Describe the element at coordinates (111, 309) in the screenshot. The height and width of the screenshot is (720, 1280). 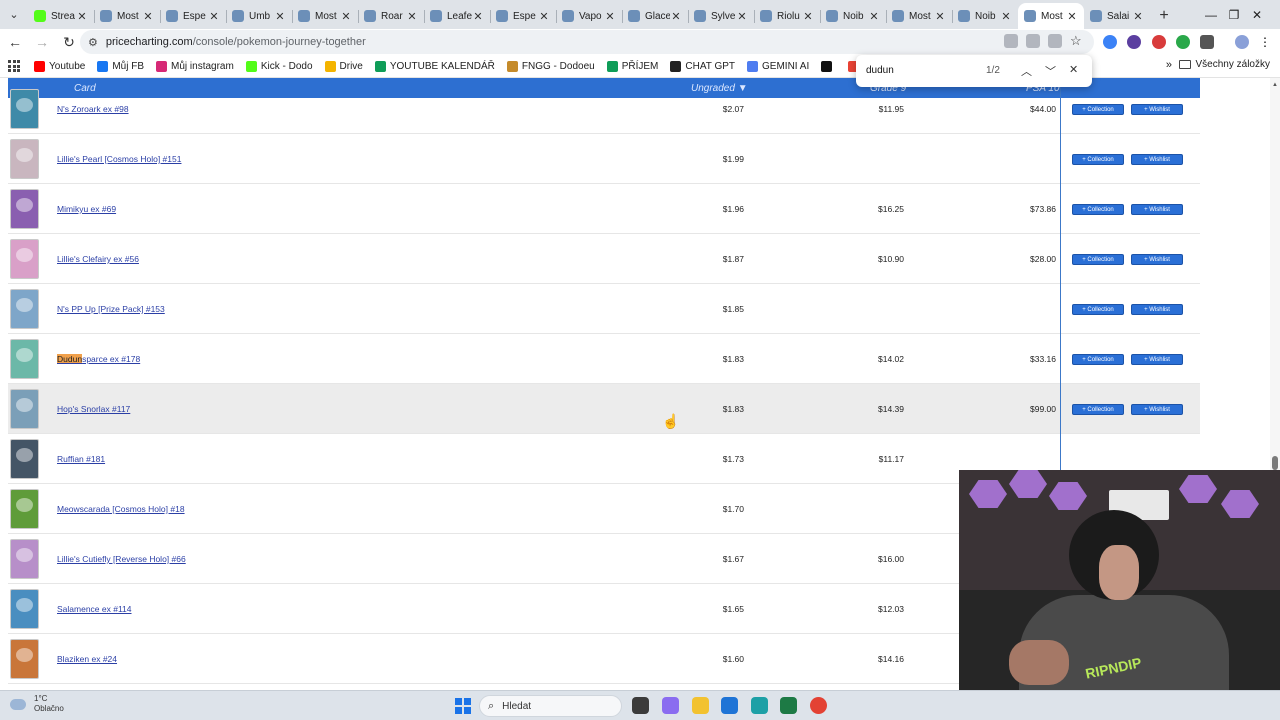
I see `card-name-link: N's PP Up [Prize Pack] #153` at that location.